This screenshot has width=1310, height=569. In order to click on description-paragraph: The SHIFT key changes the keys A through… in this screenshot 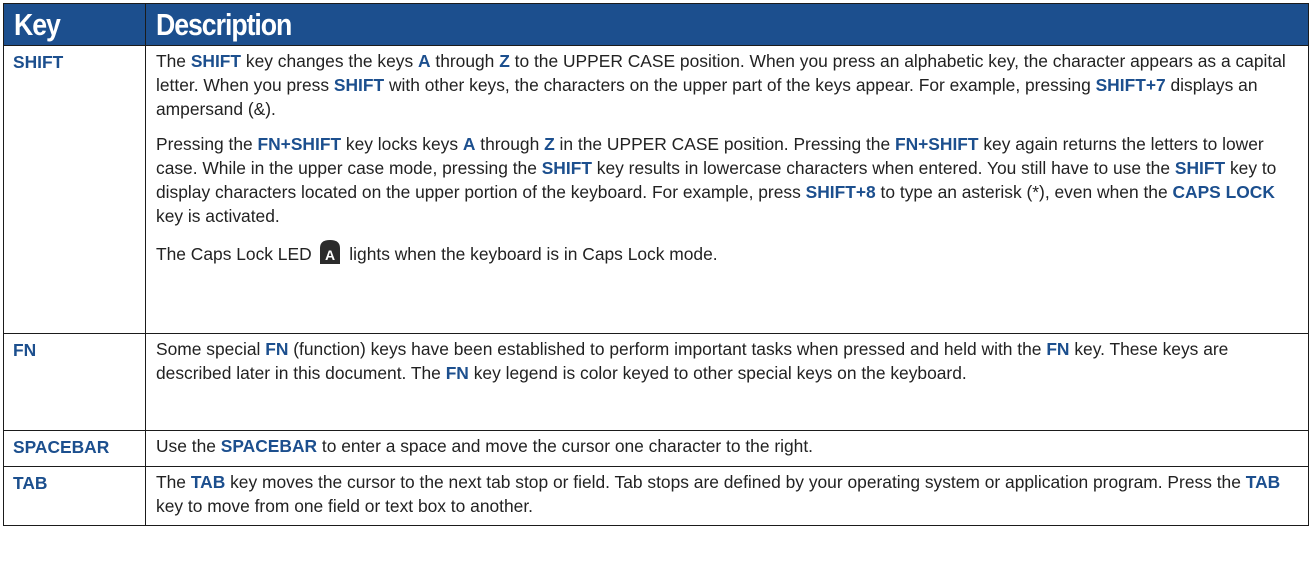, I will do `click(727, 85)`.